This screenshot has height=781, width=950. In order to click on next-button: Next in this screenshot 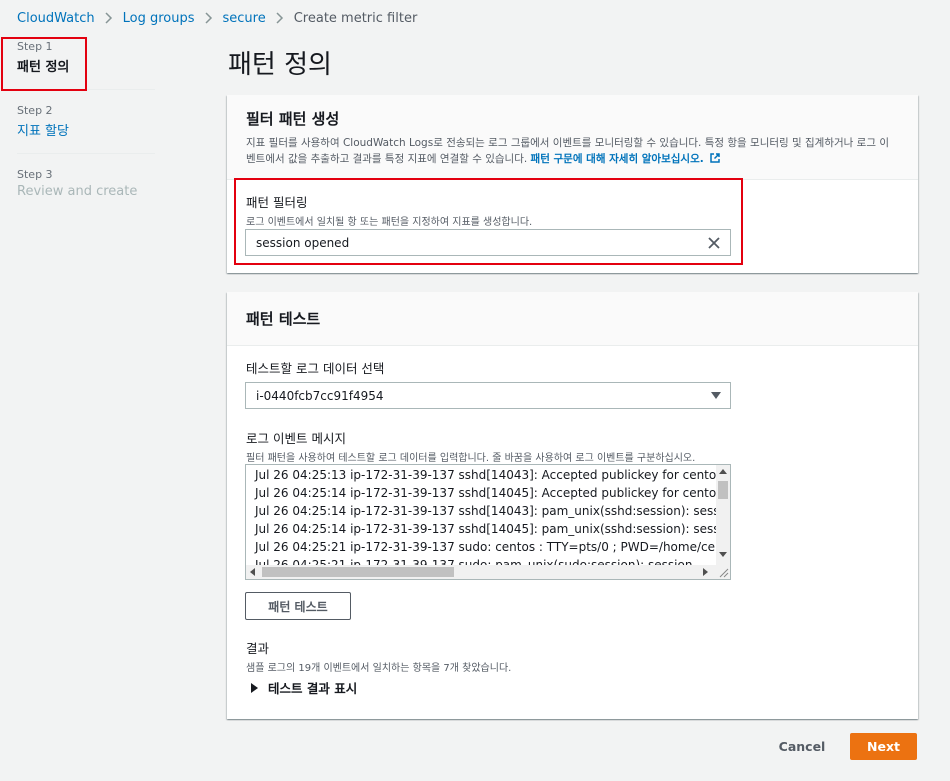, I will do `click(883, 746)`.